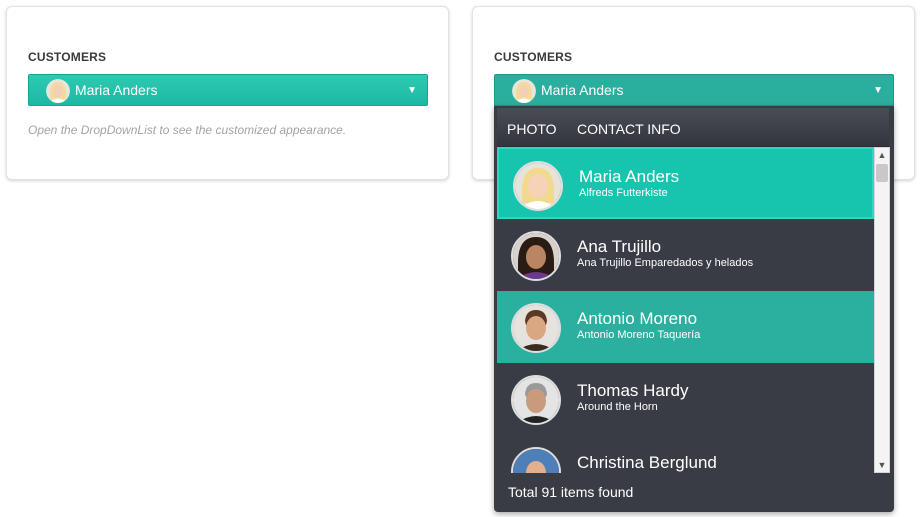 This screenshot has height=517, width=921. What do you see at coordinates (623, 193) in the screenshot?
I see `customer-company: Alfreds Futterkiste` at bounding box center [623, 193].